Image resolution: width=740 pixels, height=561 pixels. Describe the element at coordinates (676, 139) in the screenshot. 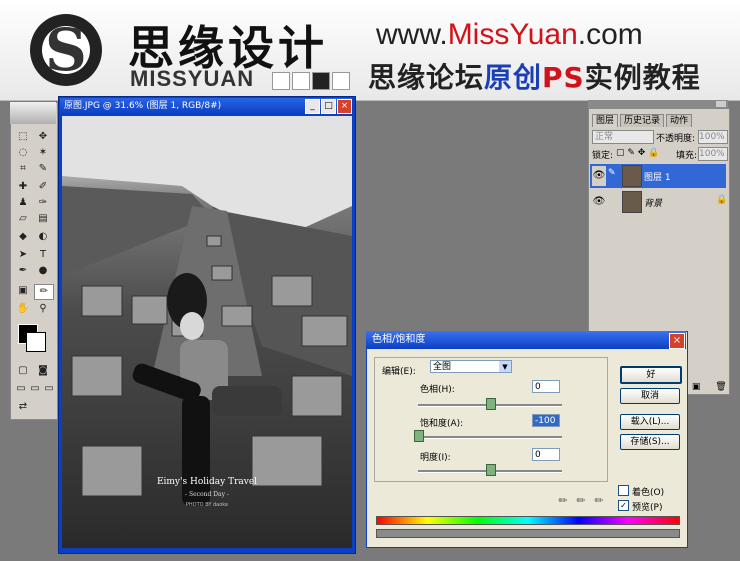

I see `opacity-label: 不透明度:` at that location.